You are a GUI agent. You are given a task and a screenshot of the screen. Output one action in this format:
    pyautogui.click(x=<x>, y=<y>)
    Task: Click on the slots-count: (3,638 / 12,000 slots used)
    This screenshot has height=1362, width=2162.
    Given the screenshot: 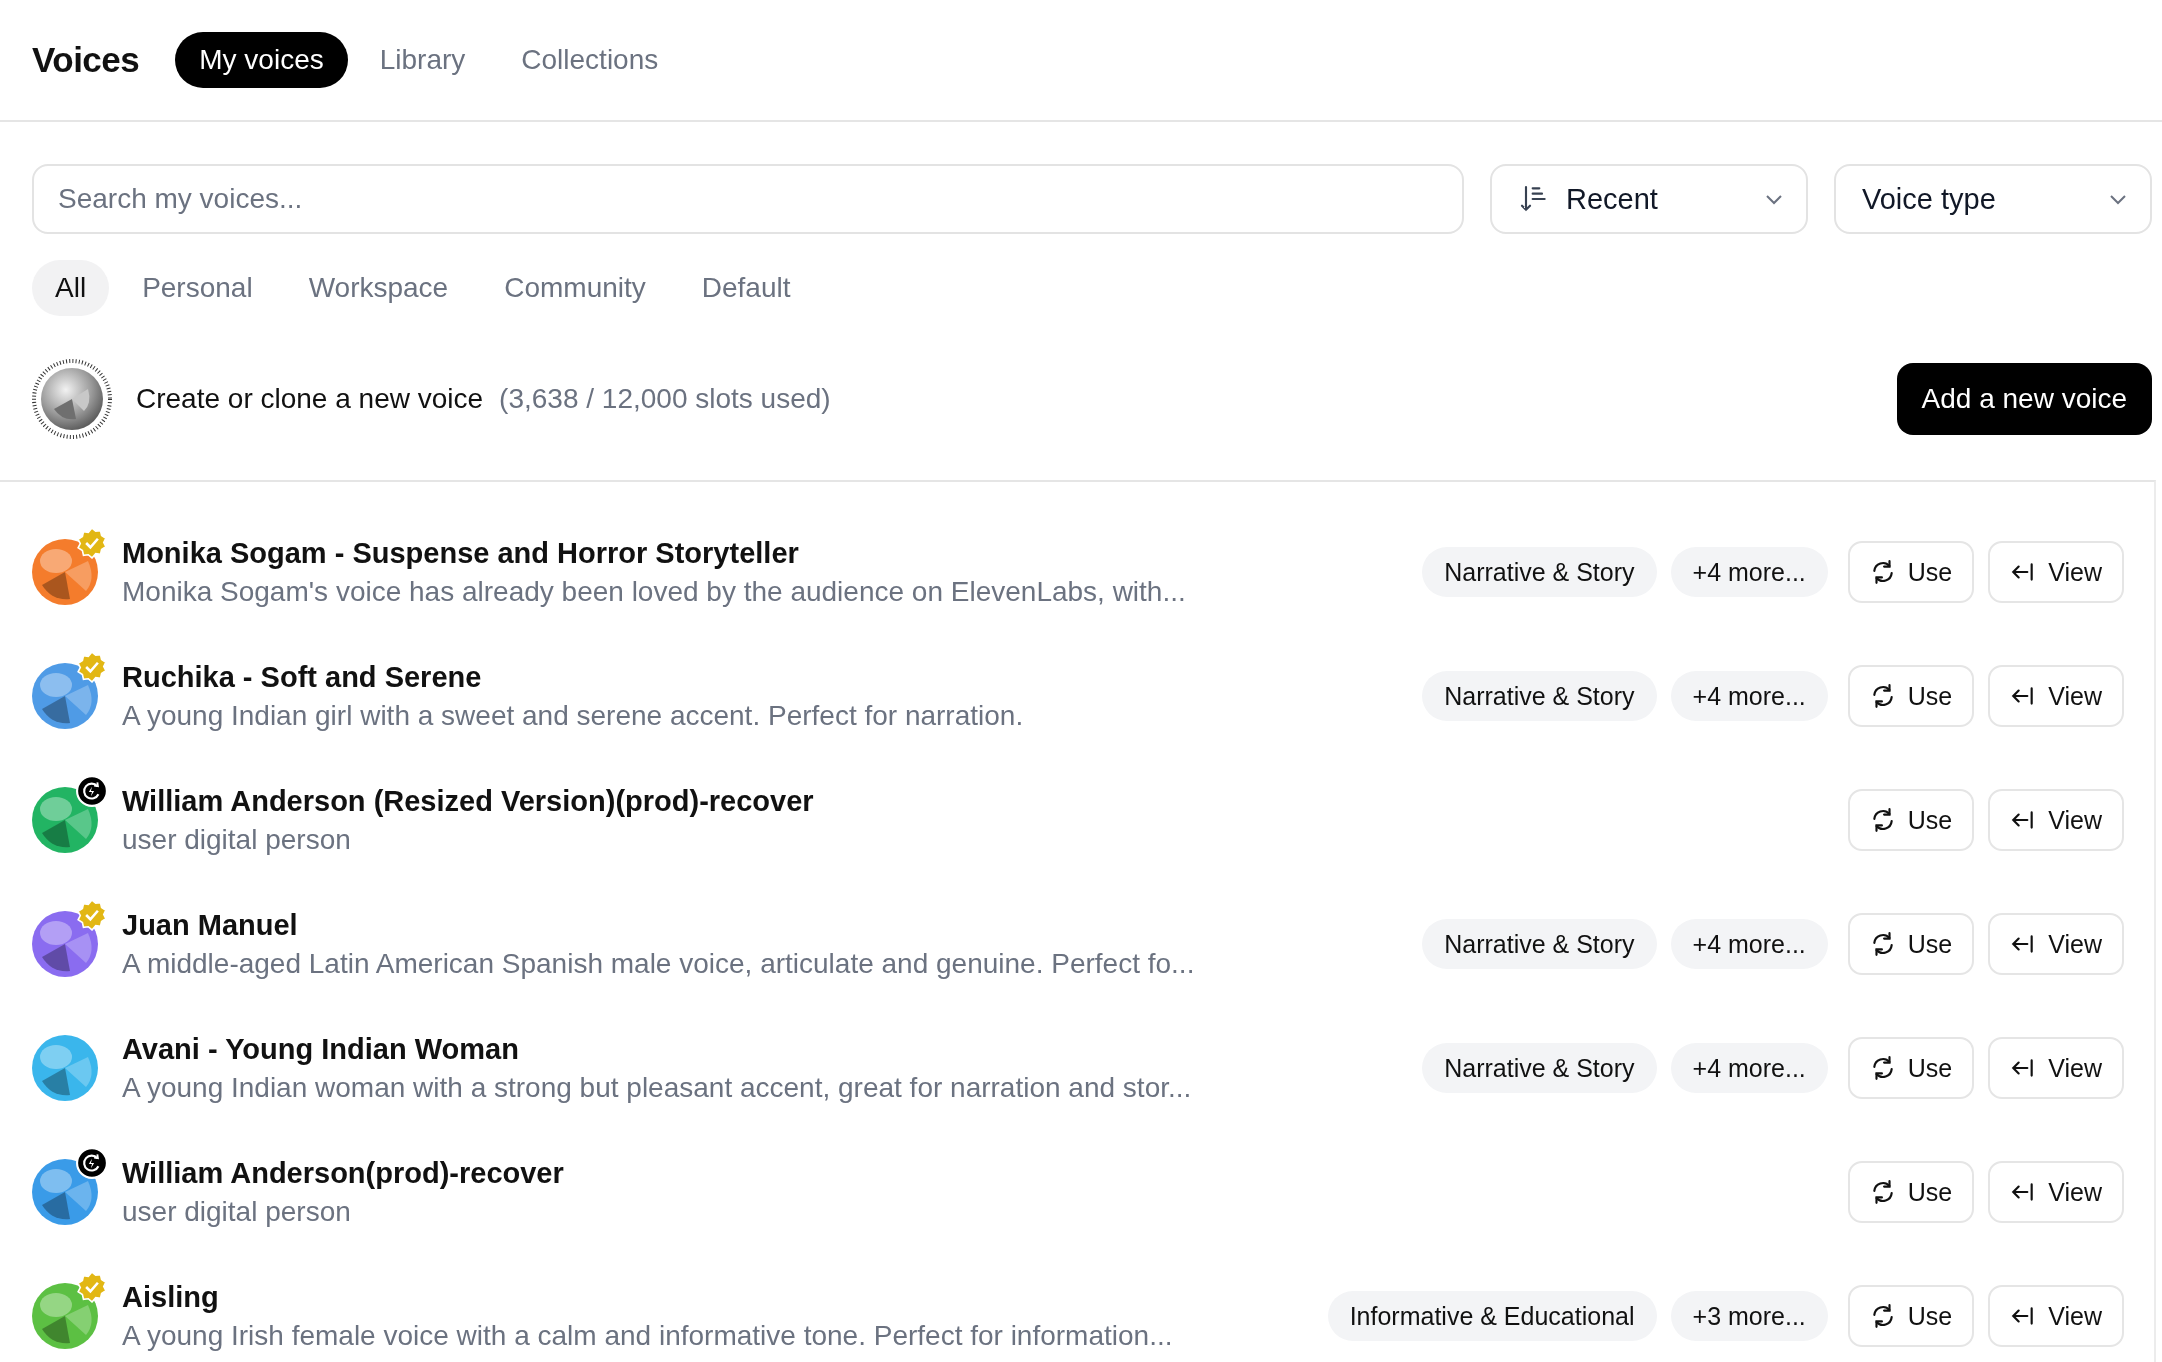 What is the action you would take?
    pyautogui.click(x=665, y=399)
    